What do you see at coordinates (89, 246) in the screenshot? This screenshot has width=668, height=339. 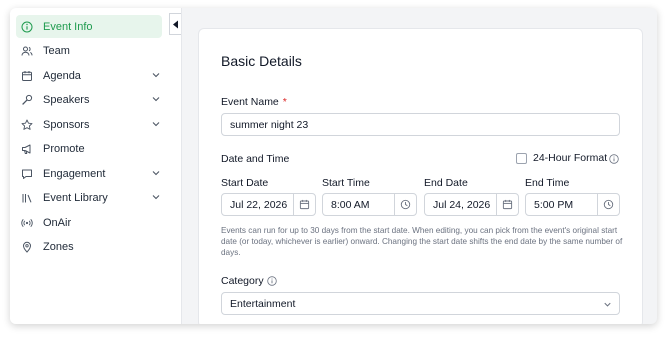 I see `sidebar-item-zones: Zones` at bounding box center [89, 246].